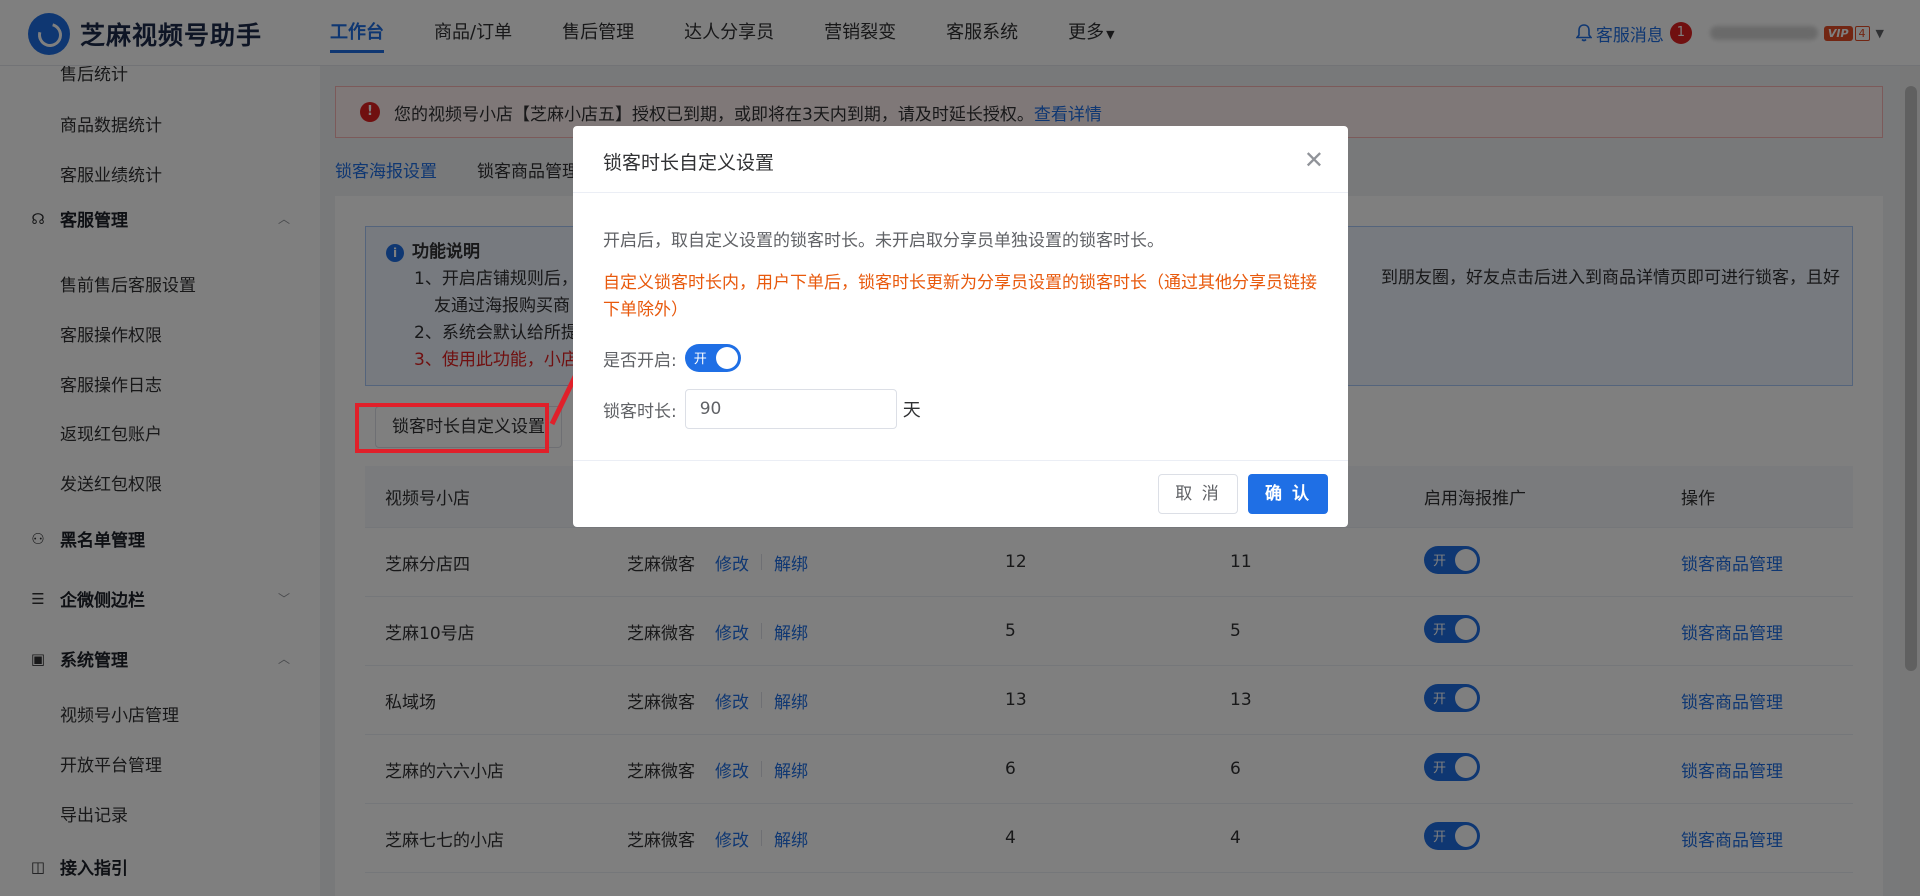 The image size is (1920, 896). What do you see at coordinates (712, 358) in the screenshot?
I see `enable-toggle: 开` at bounding box center [712, 358].